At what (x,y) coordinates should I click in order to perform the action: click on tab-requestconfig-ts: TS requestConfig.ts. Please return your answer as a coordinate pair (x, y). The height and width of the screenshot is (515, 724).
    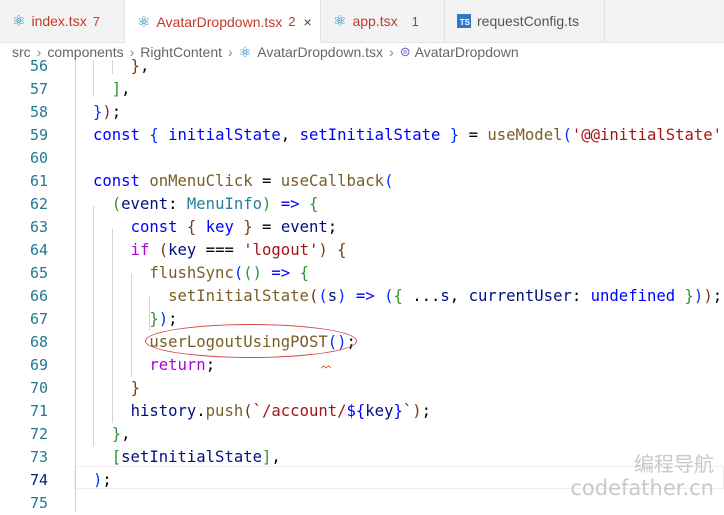
    Looking at the image, I should click on (525, 21).